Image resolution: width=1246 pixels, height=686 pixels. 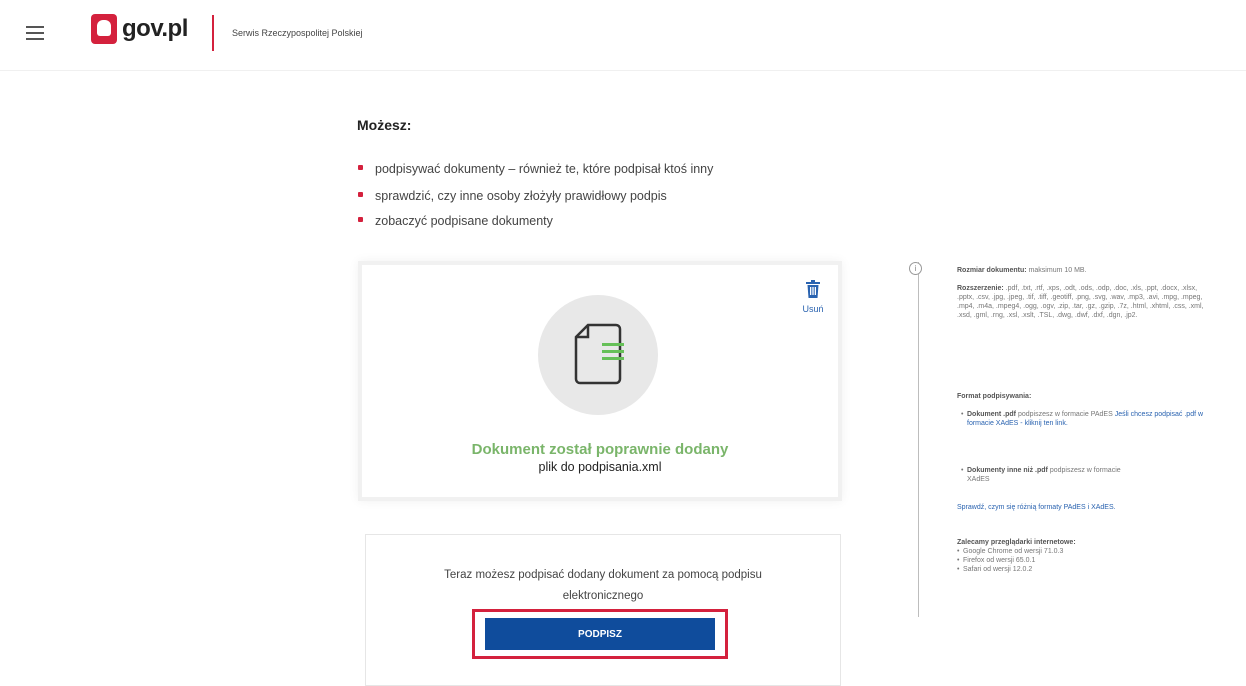 I want to click on list-item: Google Chrome od wersji 71.0.3, so click(x=1083, y=551).